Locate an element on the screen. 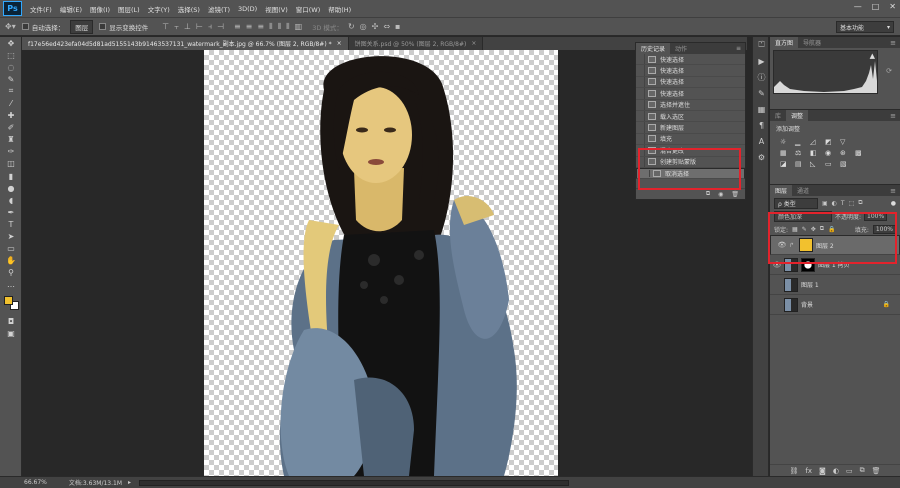 The height and width of the screenshot is (488, 900). swatch-panel-icon: ▦ is located at coordinates (761, 109).